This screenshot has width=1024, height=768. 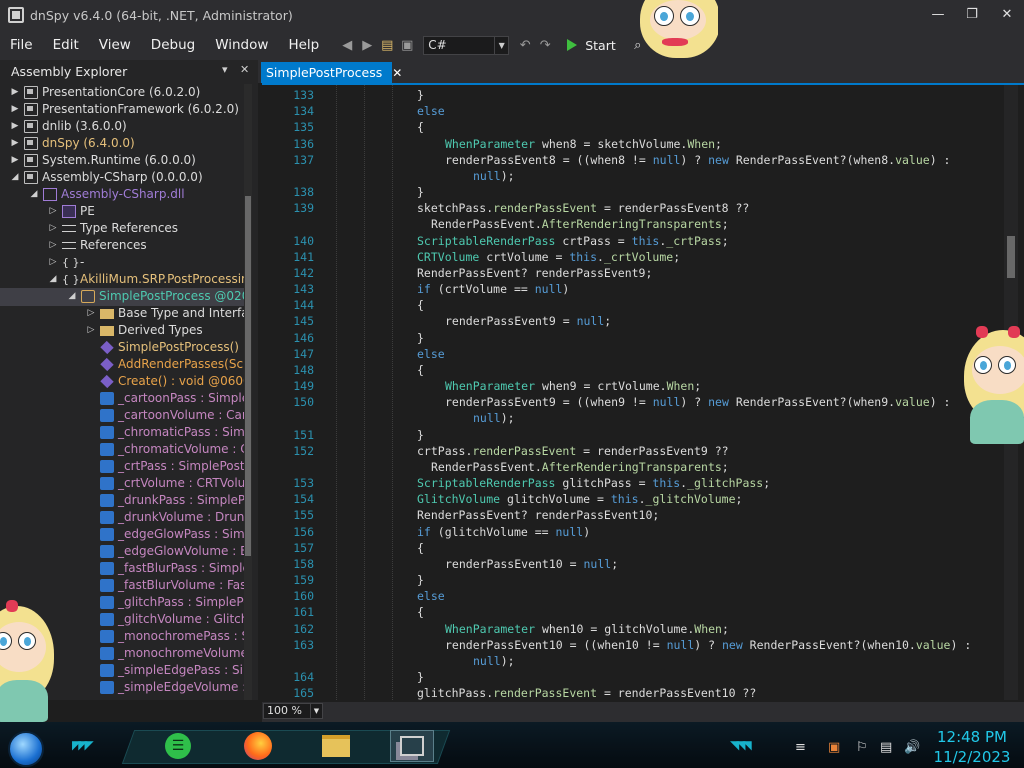 I want to click on line-number: 155, so click(x=303, y=515).